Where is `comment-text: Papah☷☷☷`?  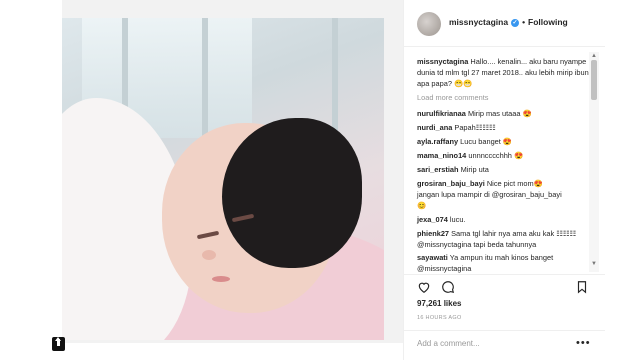
comment-text: Papah☷☷☷ is located at coordinates (475, 127).